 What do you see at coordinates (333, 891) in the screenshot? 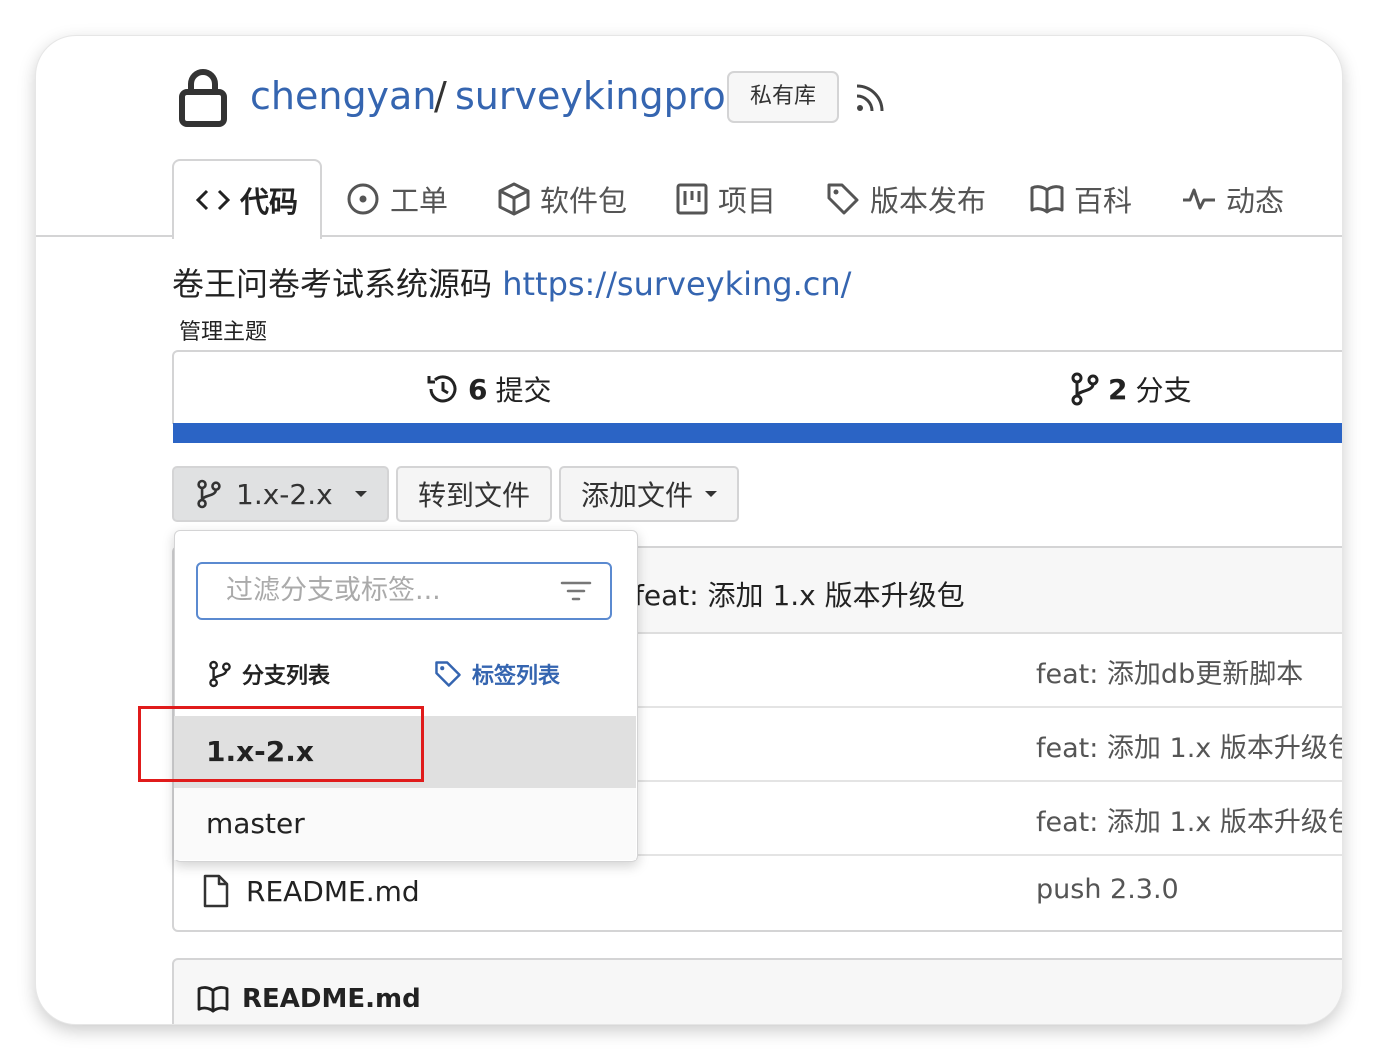
I see `file-name: README.md` at bounding box center [333, 891].